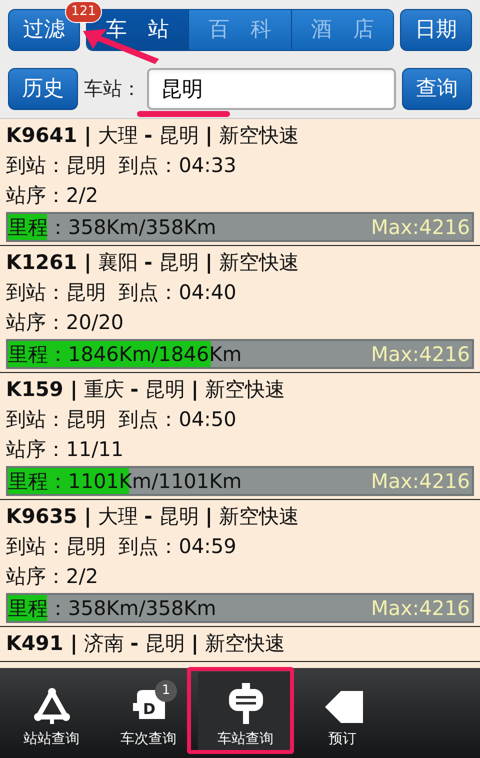 This screenshot has height=758, width=480. What do you see at coordinates (437, 89) in the screenshot?
I see `query-button: 查询` at bounding box center [437, 89].